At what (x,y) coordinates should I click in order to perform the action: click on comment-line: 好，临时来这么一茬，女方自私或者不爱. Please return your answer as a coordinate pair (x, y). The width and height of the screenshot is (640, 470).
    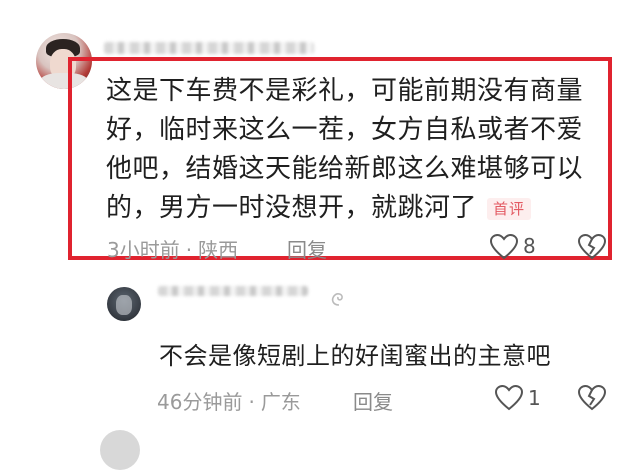
    Looking at the image, I should click on (345, 130).